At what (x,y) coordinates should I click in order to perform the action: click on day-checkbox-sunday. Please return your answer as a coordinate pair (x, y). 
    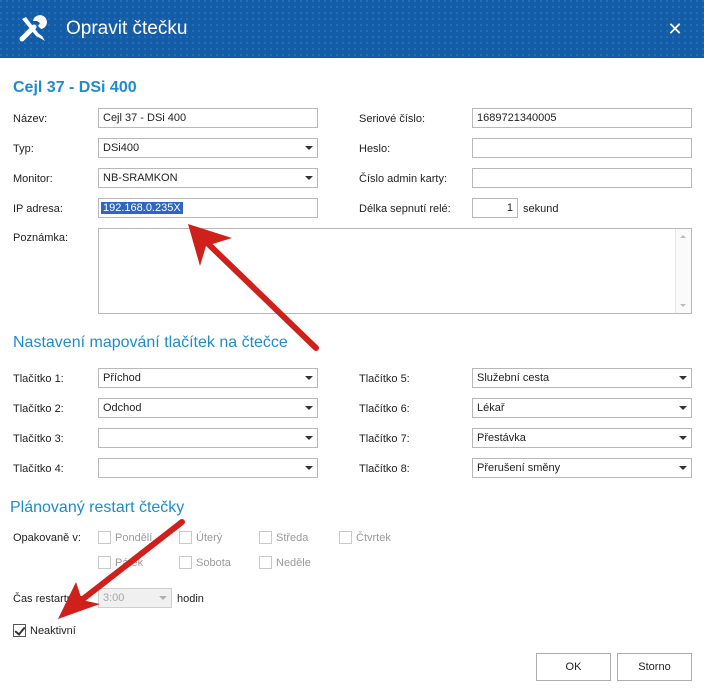
    Looking at the image, I should click on (265, 562).